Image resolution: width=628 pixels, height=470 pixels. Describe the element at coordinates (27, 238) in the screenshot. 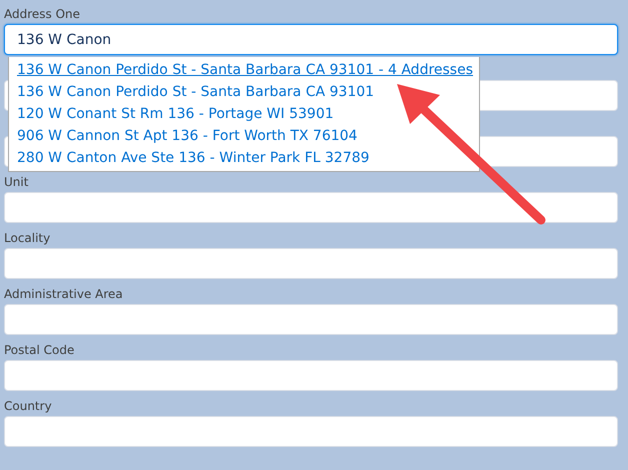

I see `field-label: Locality` at that location.